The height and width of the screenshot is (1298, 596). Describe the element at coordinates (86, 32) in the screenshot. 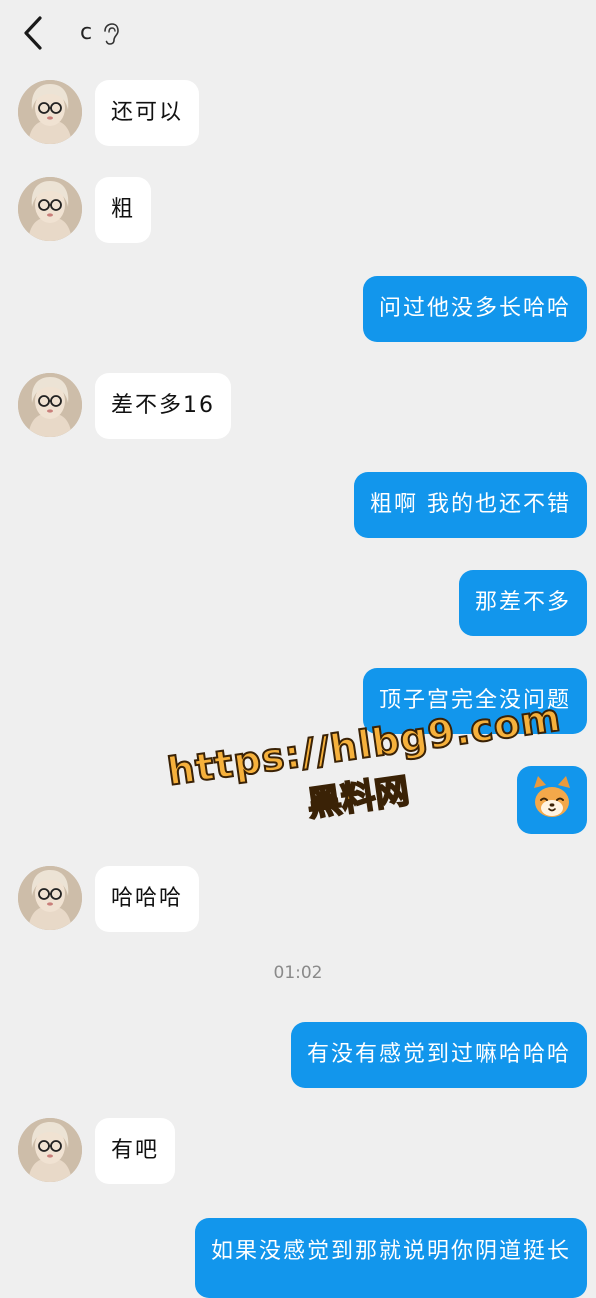

I see `contact-name: c` at that location.